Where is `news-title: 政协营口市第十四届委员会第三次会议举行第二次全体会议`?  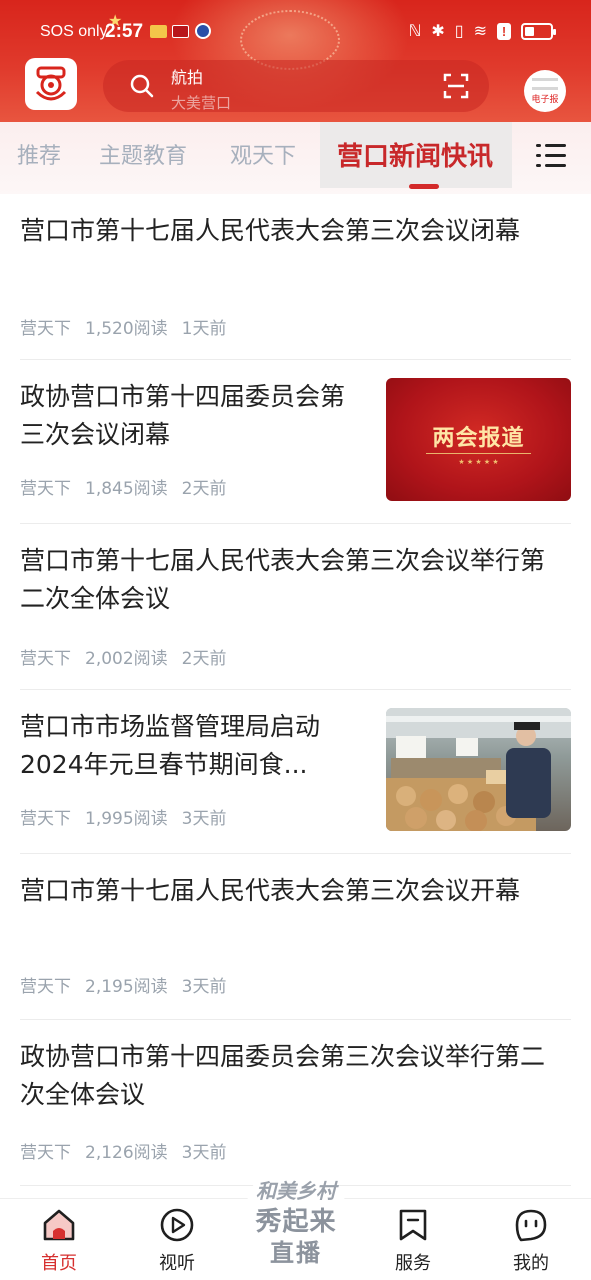
news-title: 政协营口市第十四届委员会第三次会议举行第二次全体会议 is located at coordinates (283, 1075).